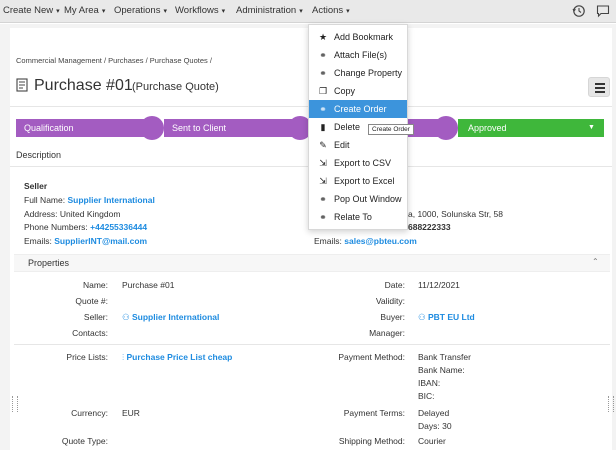  Describe the element at coordinates (595, 261) in the screenshot. I see `chevron-up-icon: ⌃` at that location.